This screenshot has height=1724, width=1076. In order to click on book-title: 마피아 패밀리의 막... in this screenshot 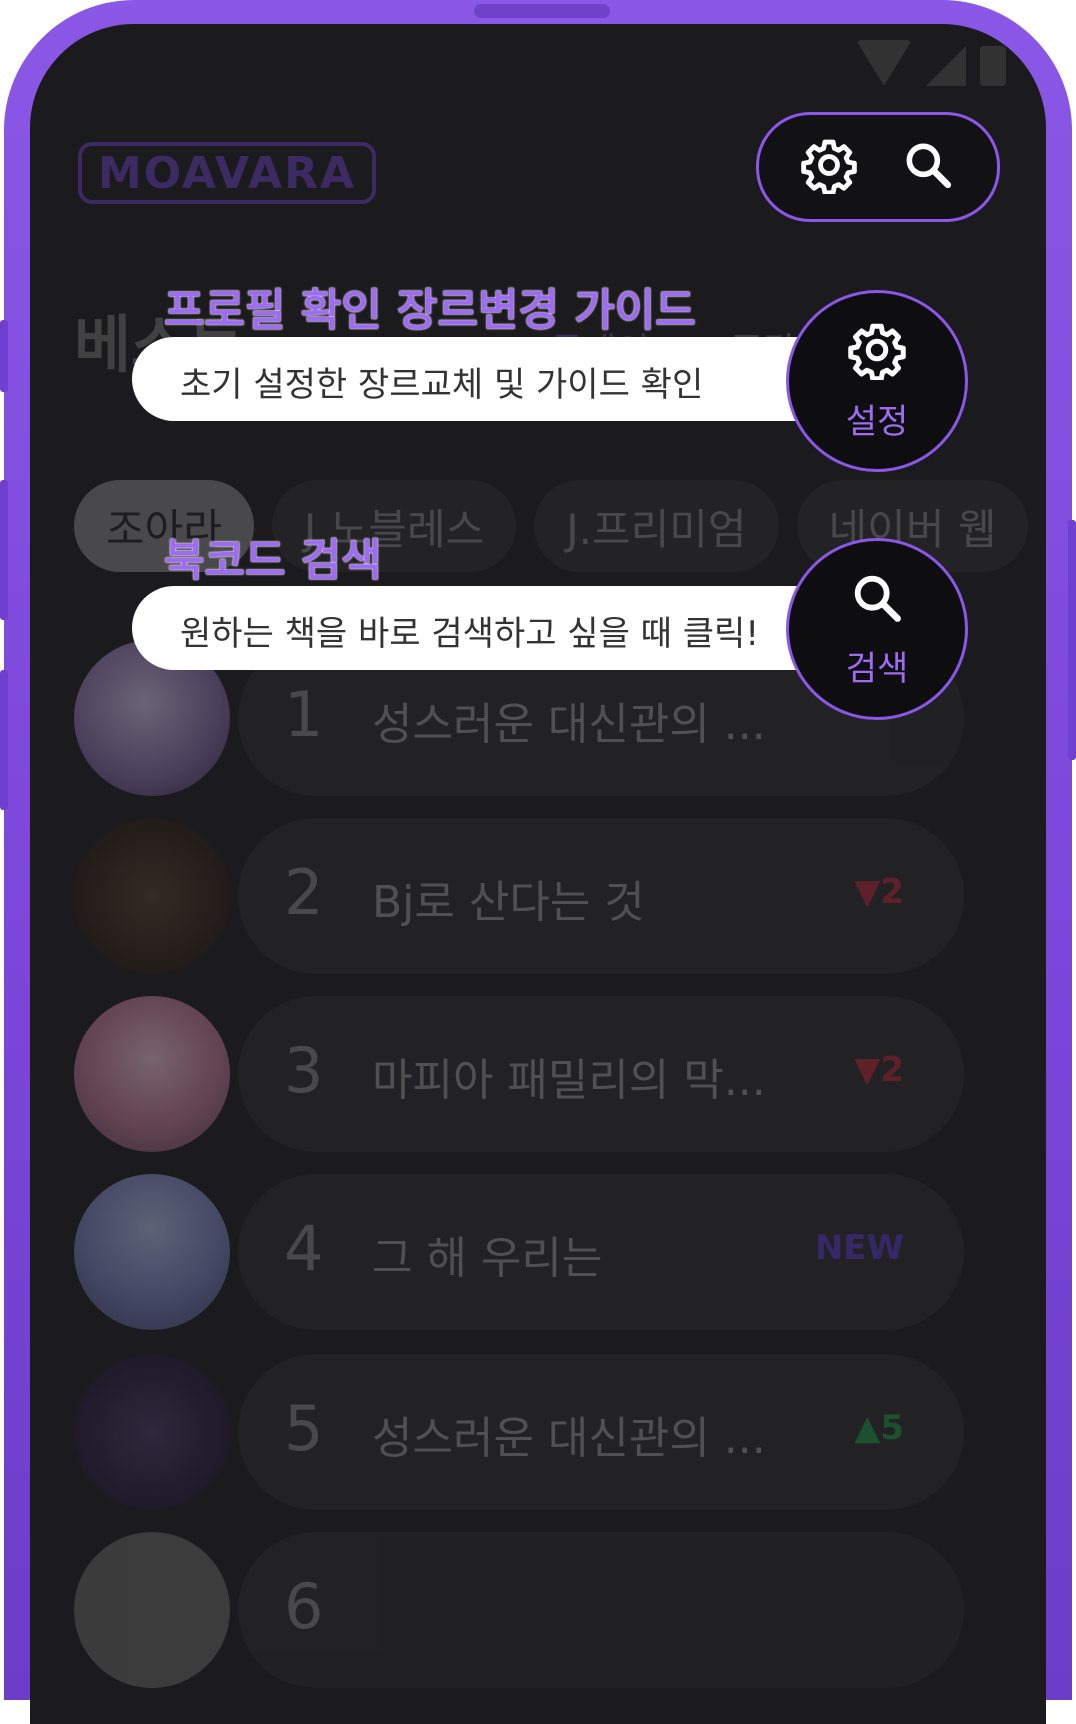, I will do `click(569, 1080)`.